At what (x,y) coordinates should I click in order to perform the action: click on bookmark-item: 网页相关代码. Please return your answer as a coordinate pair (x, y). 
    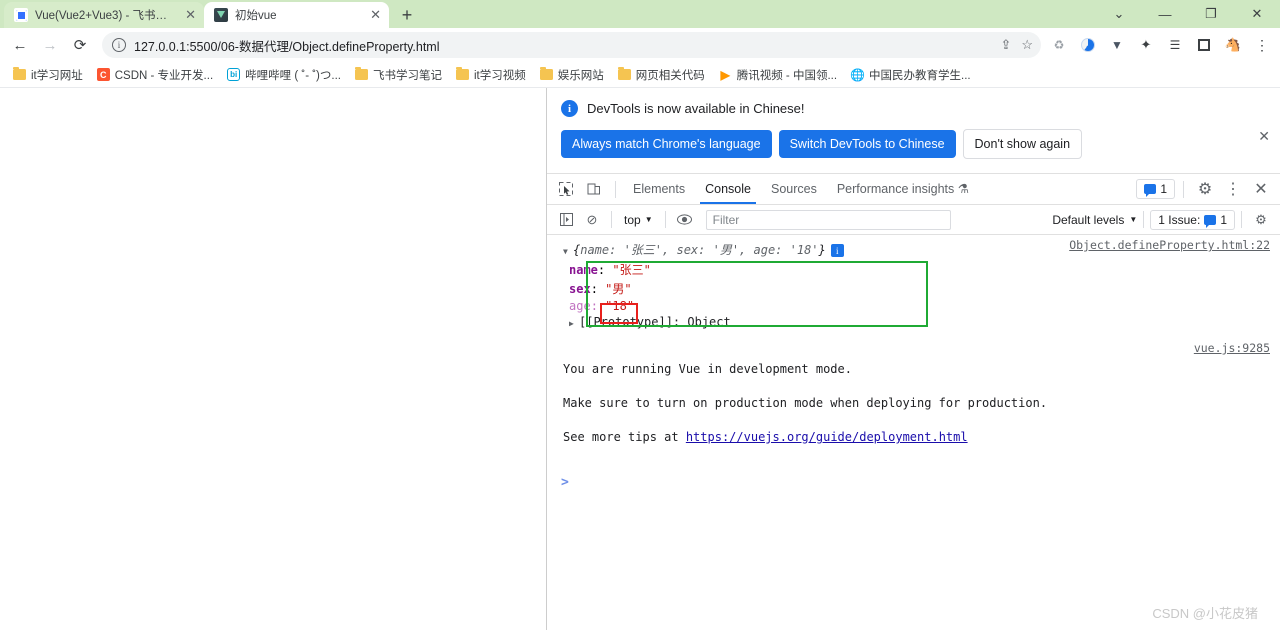
    Looking at the image, I should click on (661, 75).